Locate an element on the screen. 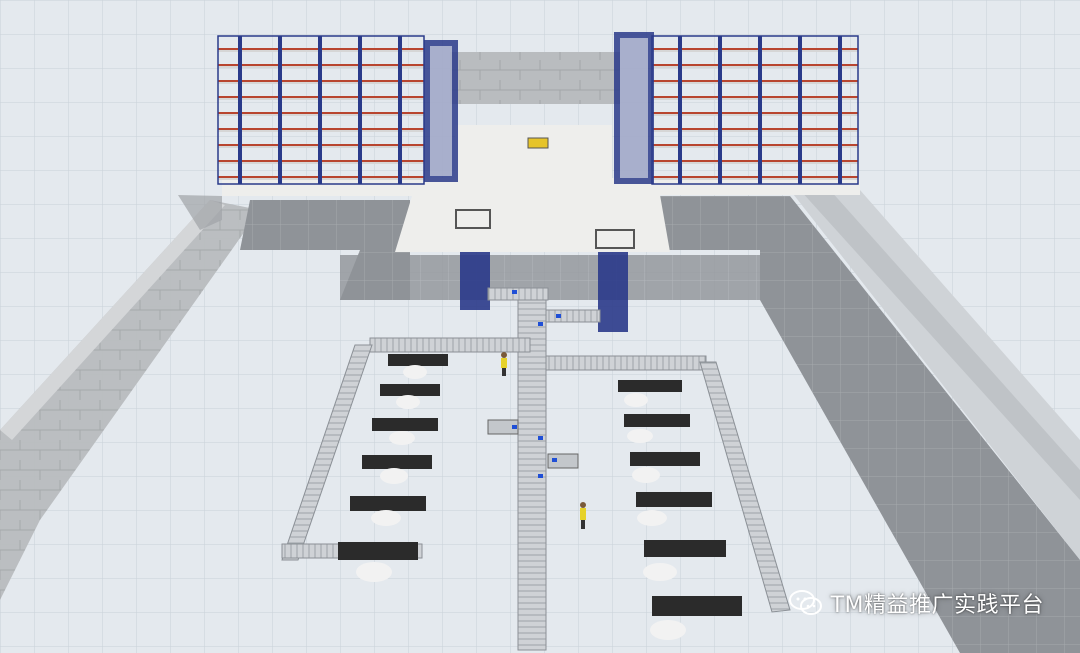 The height and width of the screenshot is (653, 1080). conveyor-feeder-top is located at coordinates (518, 294).